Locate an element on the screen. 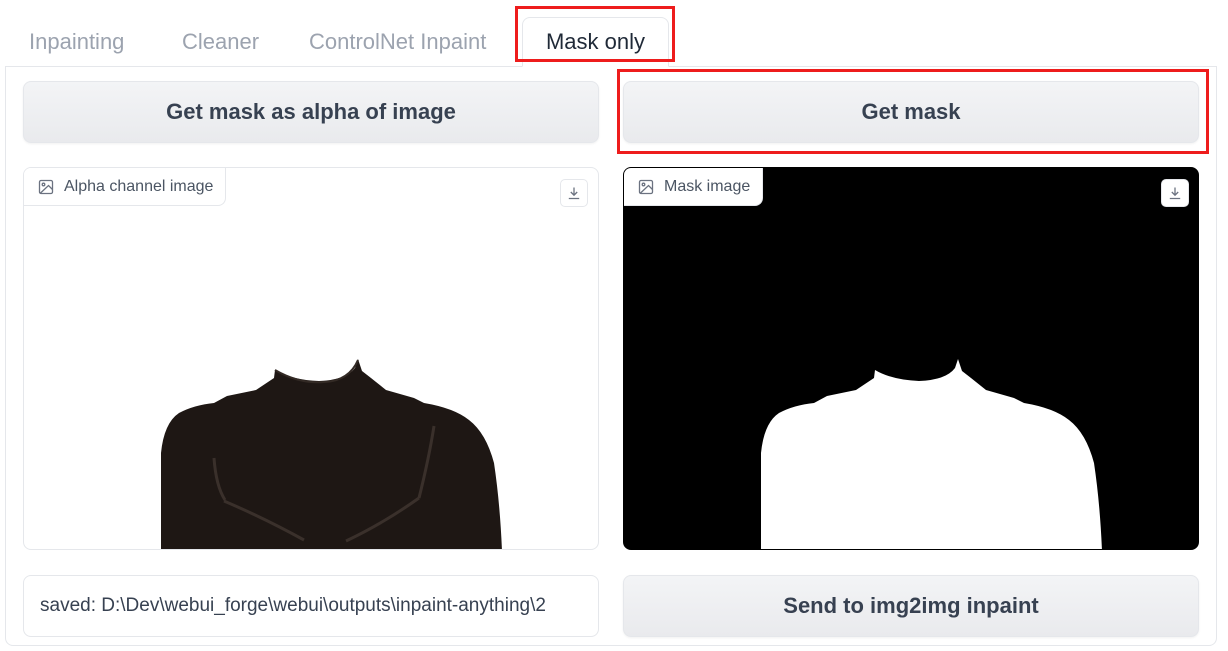  alpha-image-label: Alpha channel image is located at coordinates (125, 187).